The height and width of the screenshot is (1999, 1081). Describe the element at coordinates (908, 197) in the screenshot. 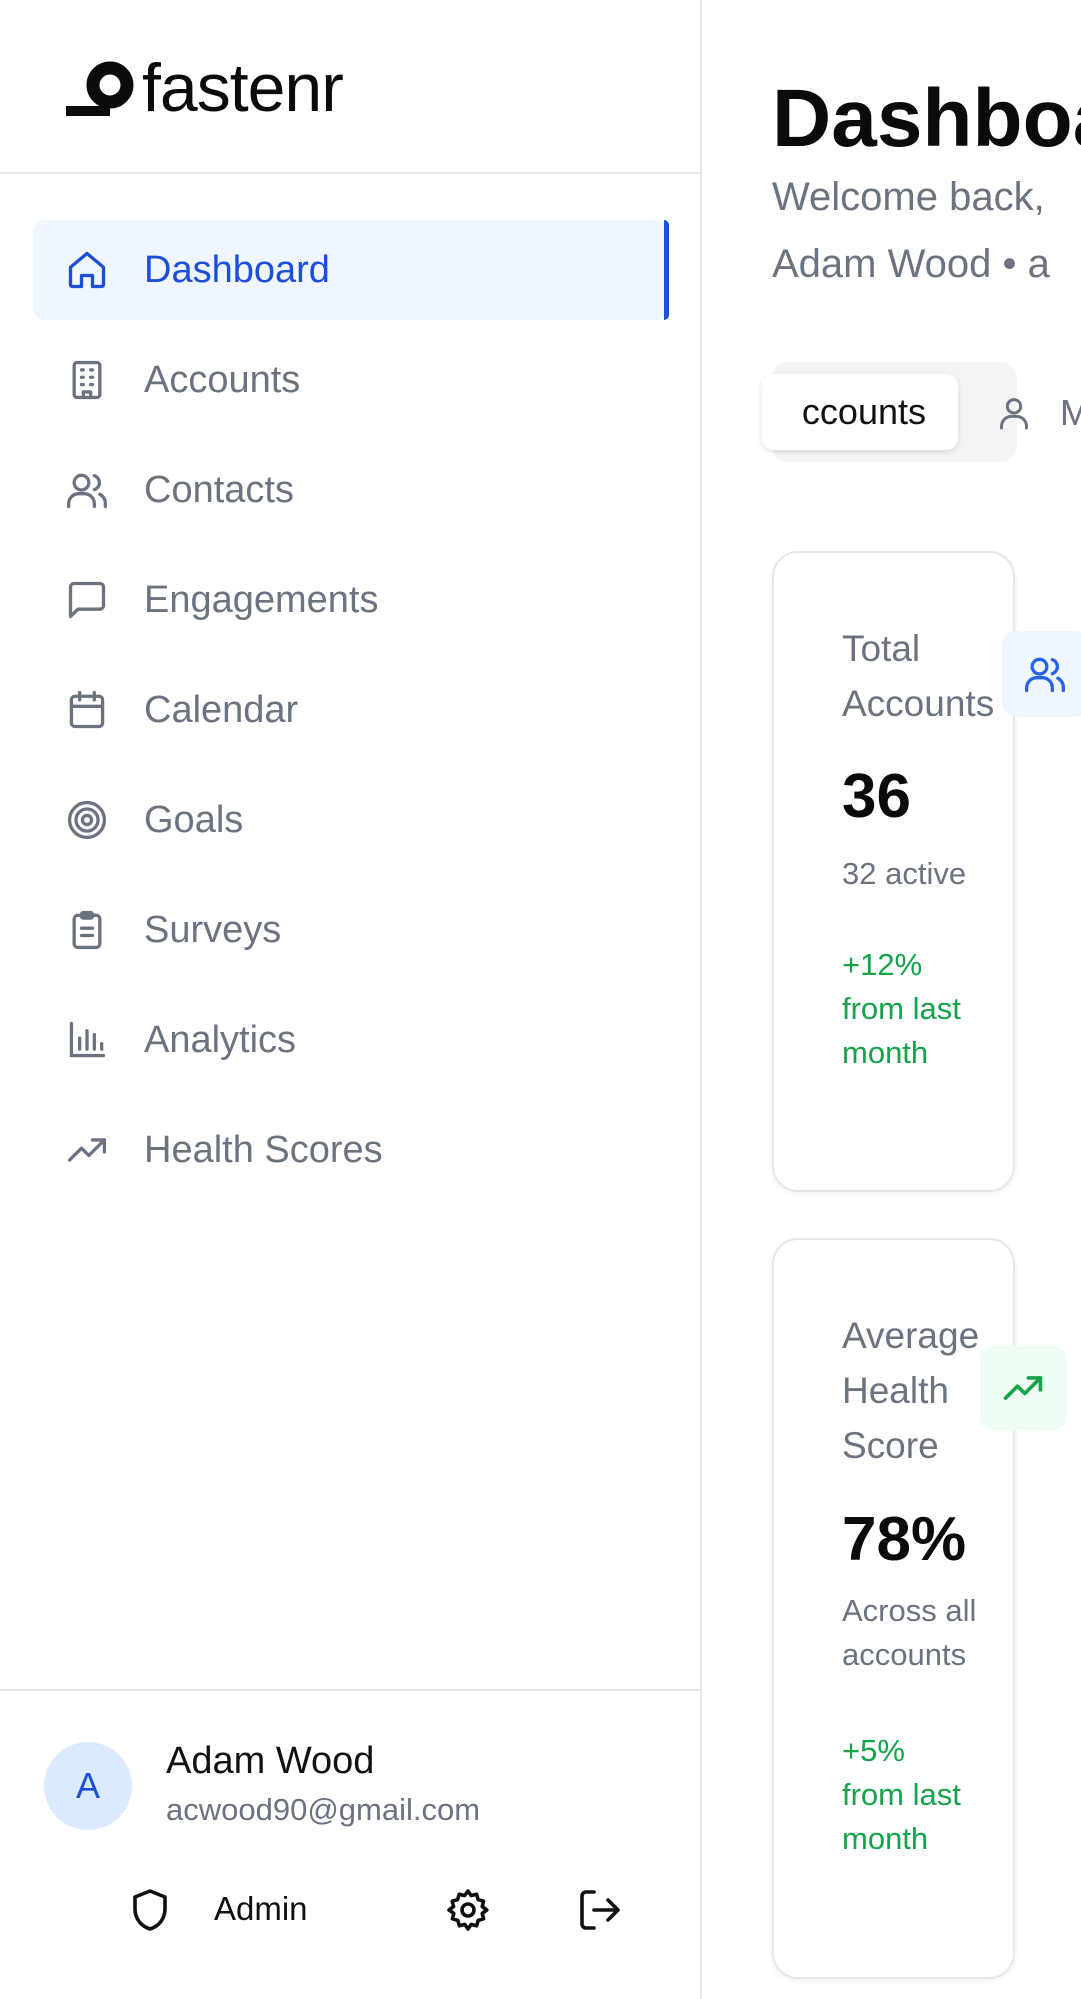

I see `page-subtitle: Welcome back,` at that location.